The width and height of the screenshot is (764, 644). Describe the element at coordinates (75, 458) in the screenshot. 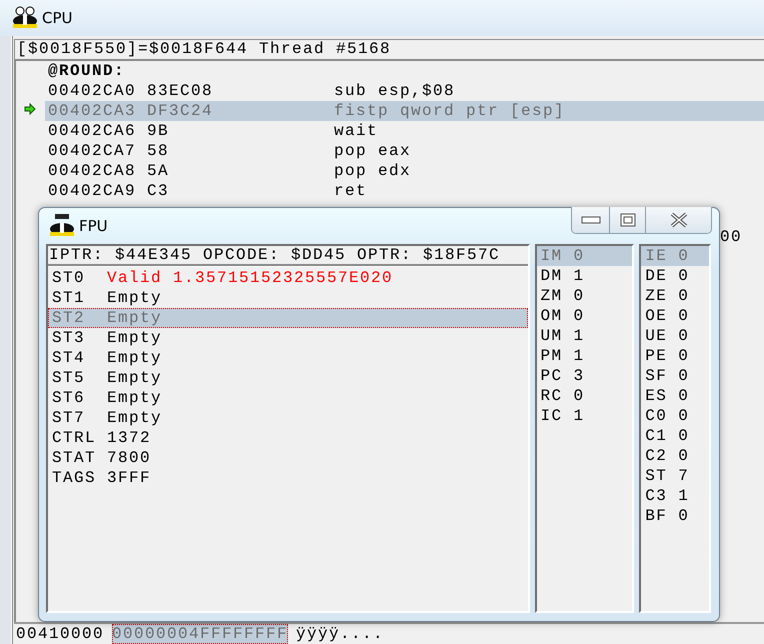

I see `register-name: STAT` at that location.